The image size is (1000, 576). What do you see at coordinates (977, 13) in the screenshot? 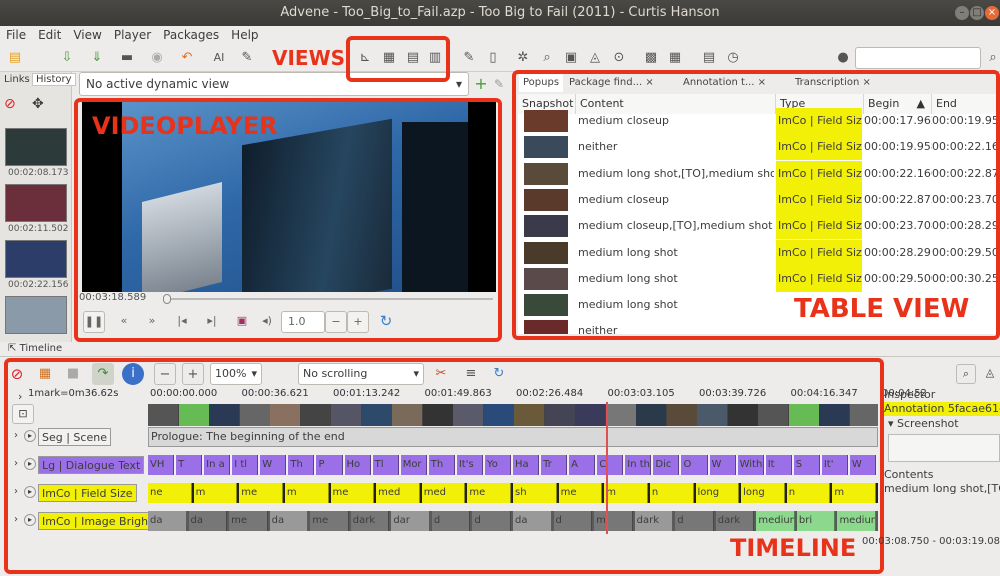
I see `maximize-icon: □` at bounding box center [977, 13].